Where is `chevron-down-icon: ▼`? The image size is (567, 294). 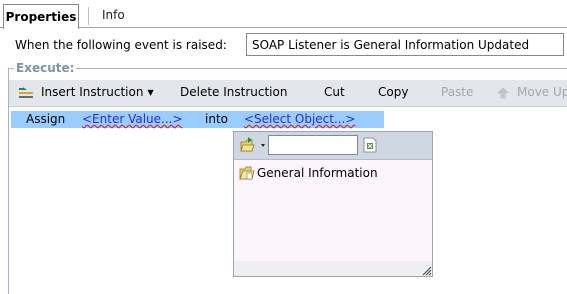
chevron-down-icon: ▼ is located at coordinates (150, 92).